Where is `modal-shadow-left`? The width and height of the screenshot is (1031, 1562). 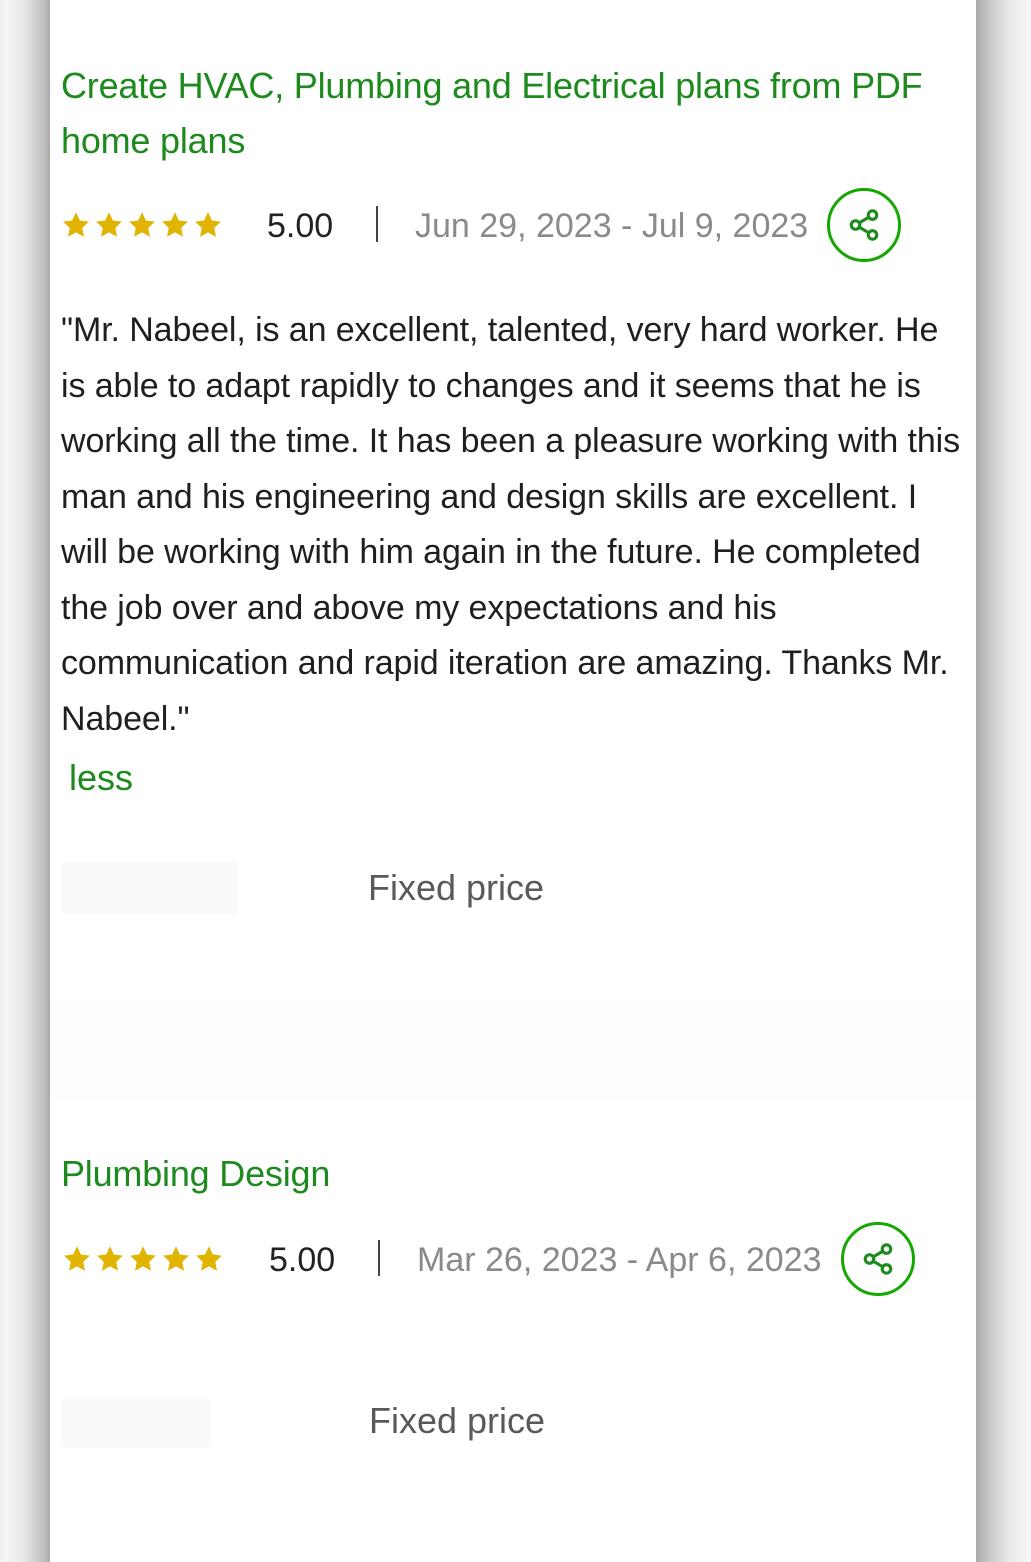
modal-shadow-left is located at coordinates (27, 781).